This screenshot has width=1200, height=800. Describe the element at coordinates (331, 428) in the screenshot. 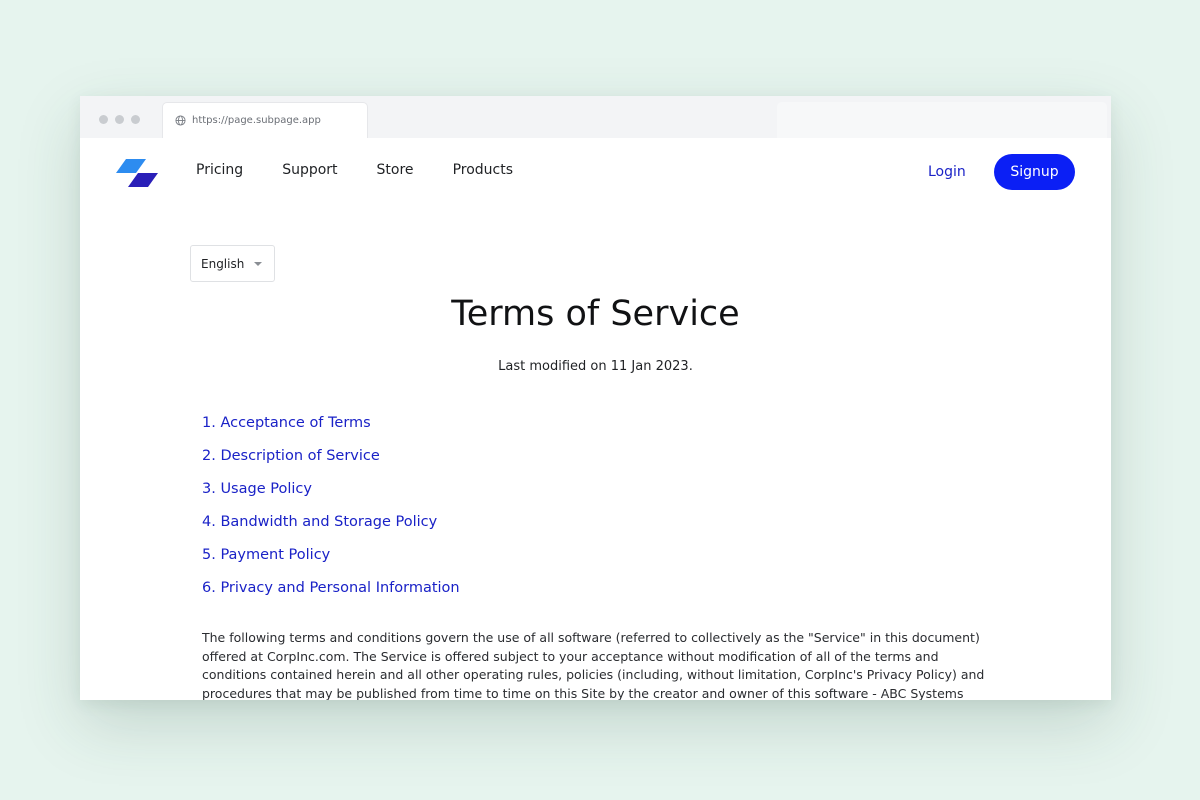

I see `toc-link-acceptance: 1. Acceptance of Terms` at that location.